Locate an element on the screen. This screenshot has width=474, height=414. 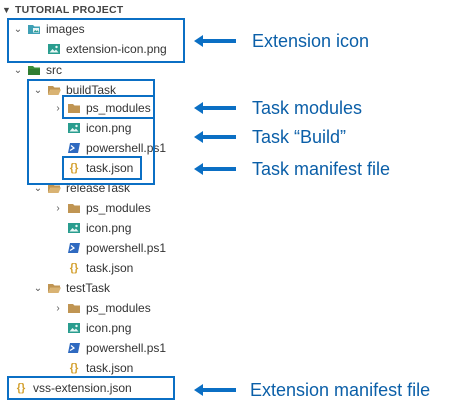
folder-src-icon is located at coordinates (34, 70).